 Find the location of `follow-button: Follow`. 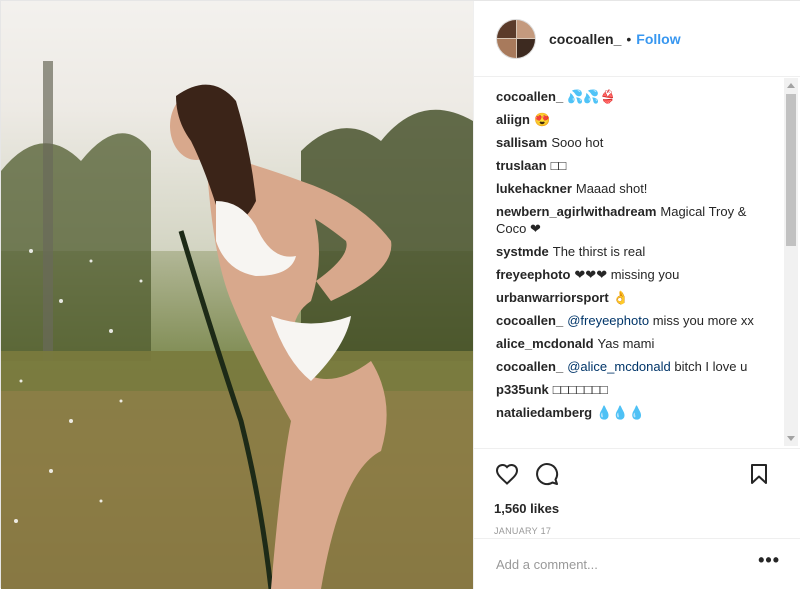

follow-button: Follow is located at coordinates (658, 39).